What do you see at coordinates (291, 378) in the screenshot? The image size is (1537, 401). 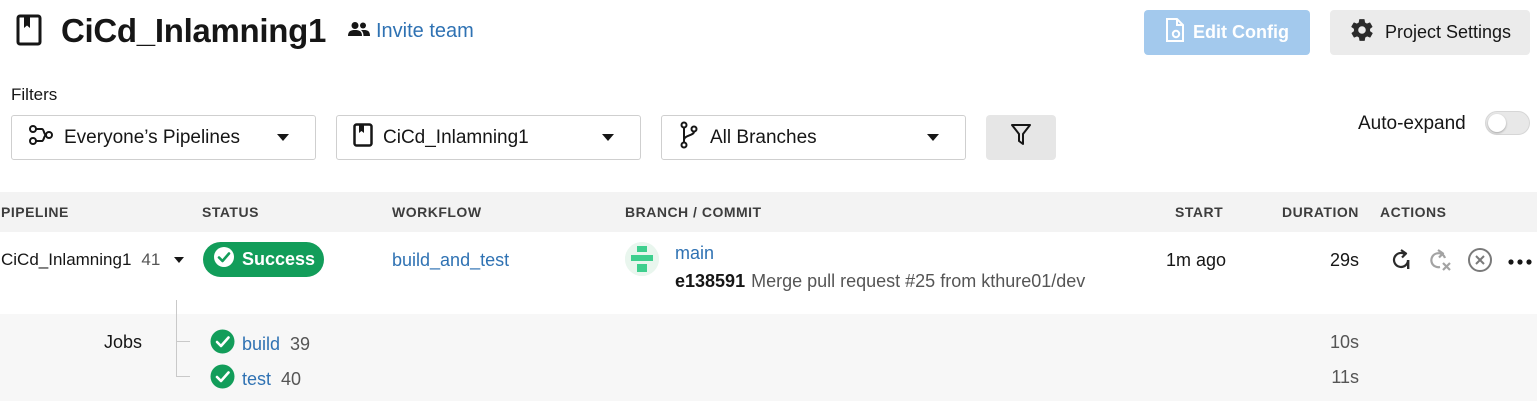 I see `job-number: 40` at bounding box center [291, 378].